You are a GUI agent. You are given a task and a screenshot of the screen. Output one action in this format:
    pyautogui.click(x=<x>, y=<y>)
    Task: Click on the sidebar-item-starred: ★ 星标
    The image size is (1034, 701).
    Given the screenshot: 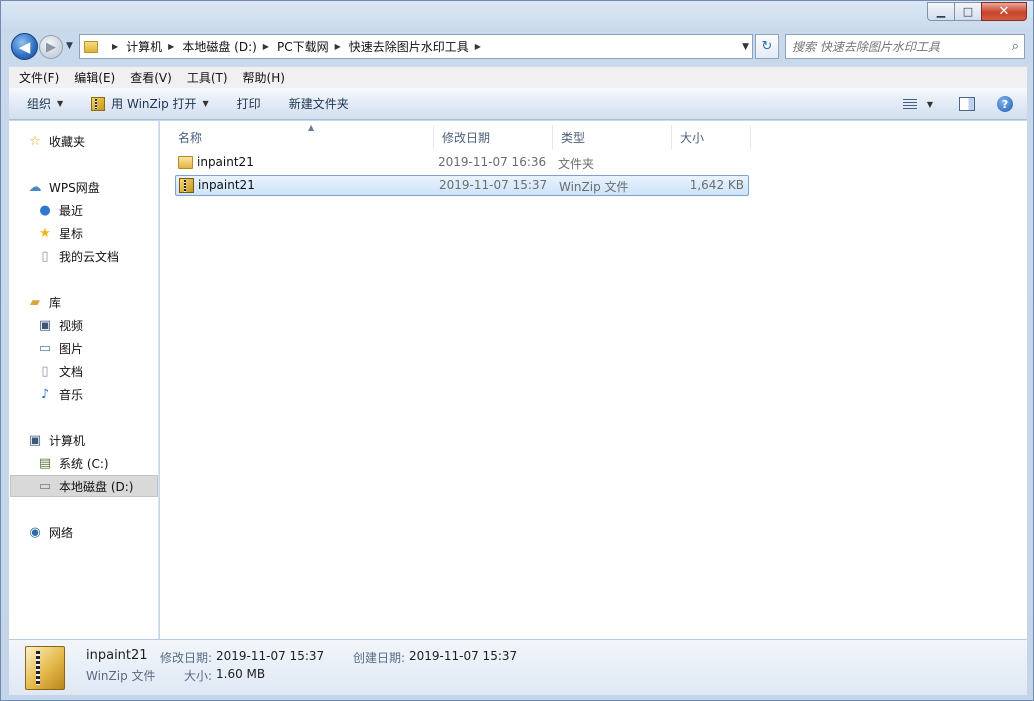 What is the action you would take?
    pyautogui.click(x=60, y=233)
    